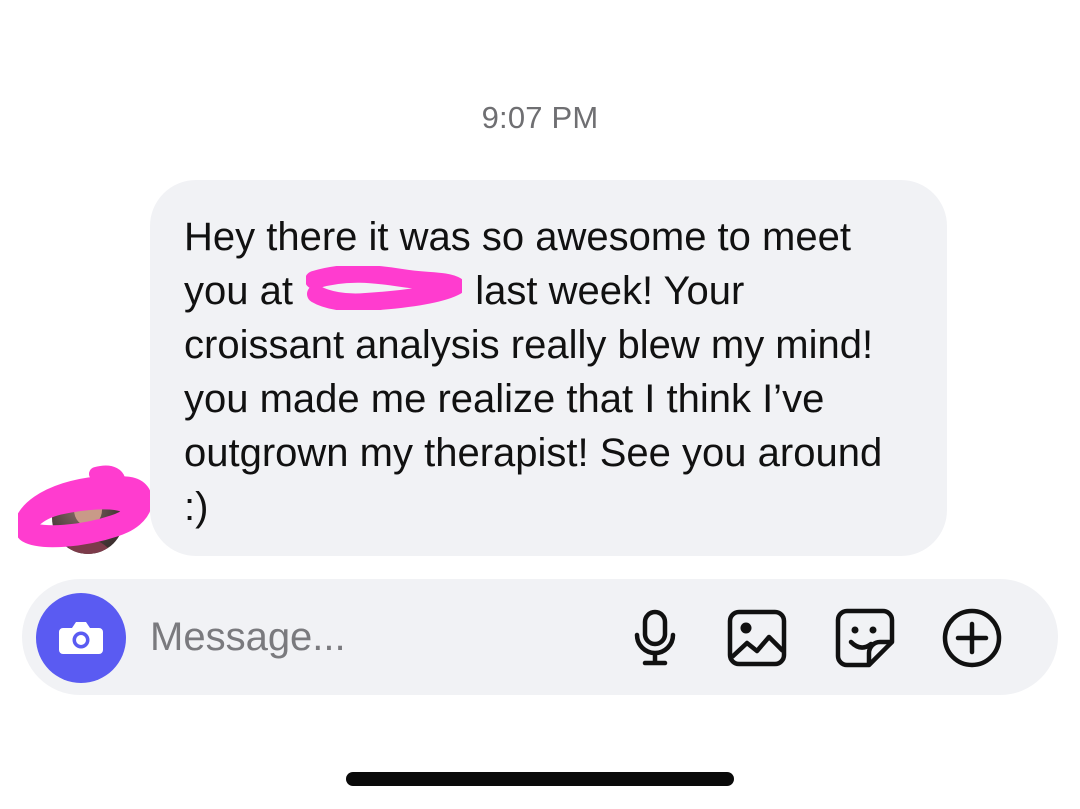 This screenshot has width=1080, height=809. I want to click on microphone-button, so click(655, 638).